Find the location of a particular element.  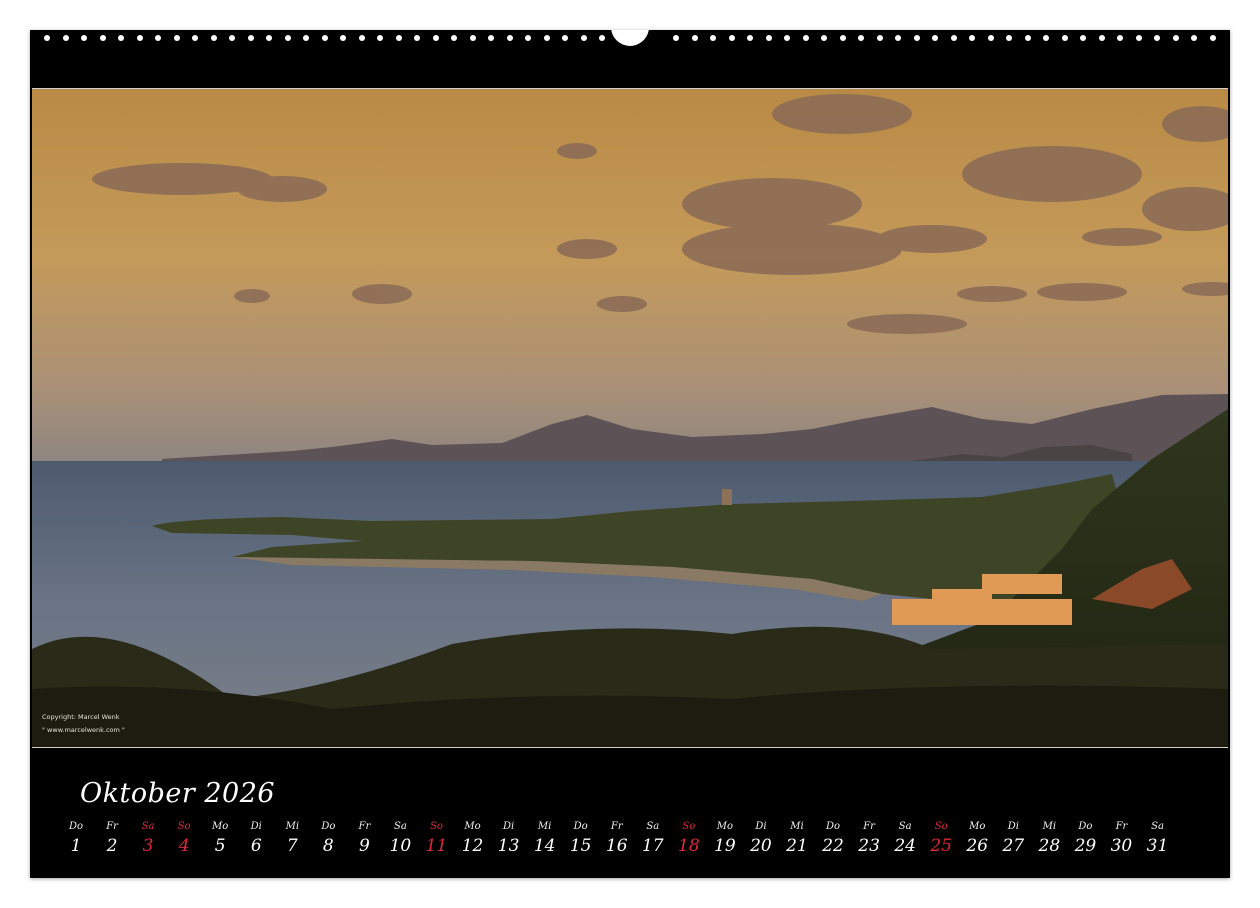

day-number: 11 is located at coordinates (436, 846).